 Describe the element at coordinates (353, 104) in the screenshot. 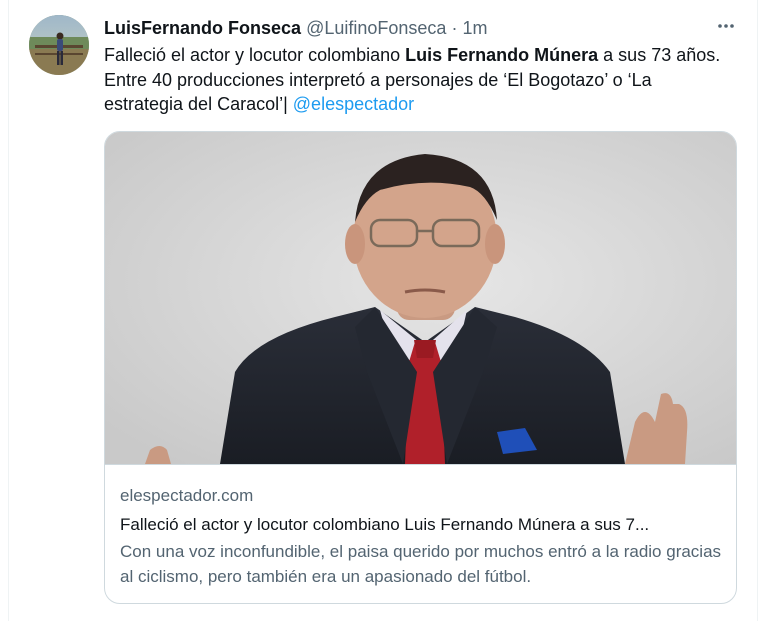

I see `mention-link: @elespectador` at that location.